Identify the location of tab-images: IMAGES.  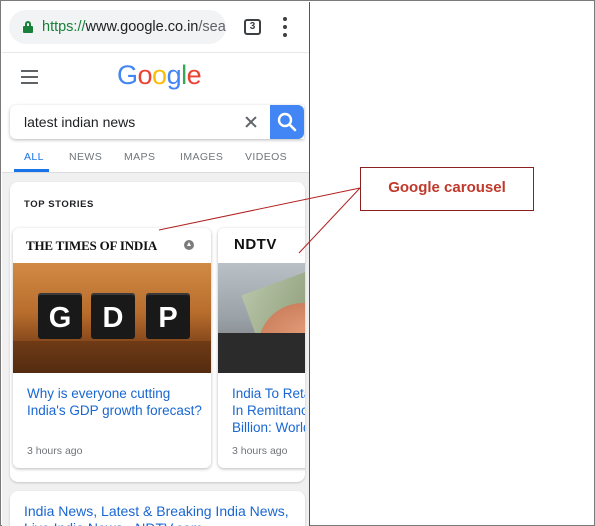
(201, 157).